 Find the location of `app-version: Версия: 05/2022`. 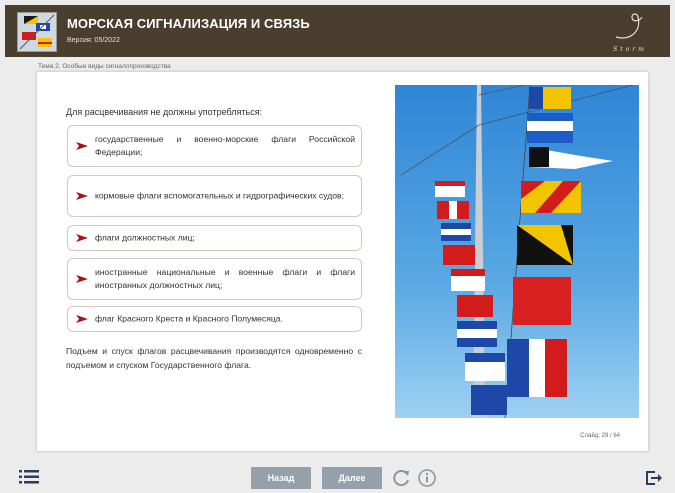

app-version: Версия: 05/2022 is located at coordinates (93, 40).